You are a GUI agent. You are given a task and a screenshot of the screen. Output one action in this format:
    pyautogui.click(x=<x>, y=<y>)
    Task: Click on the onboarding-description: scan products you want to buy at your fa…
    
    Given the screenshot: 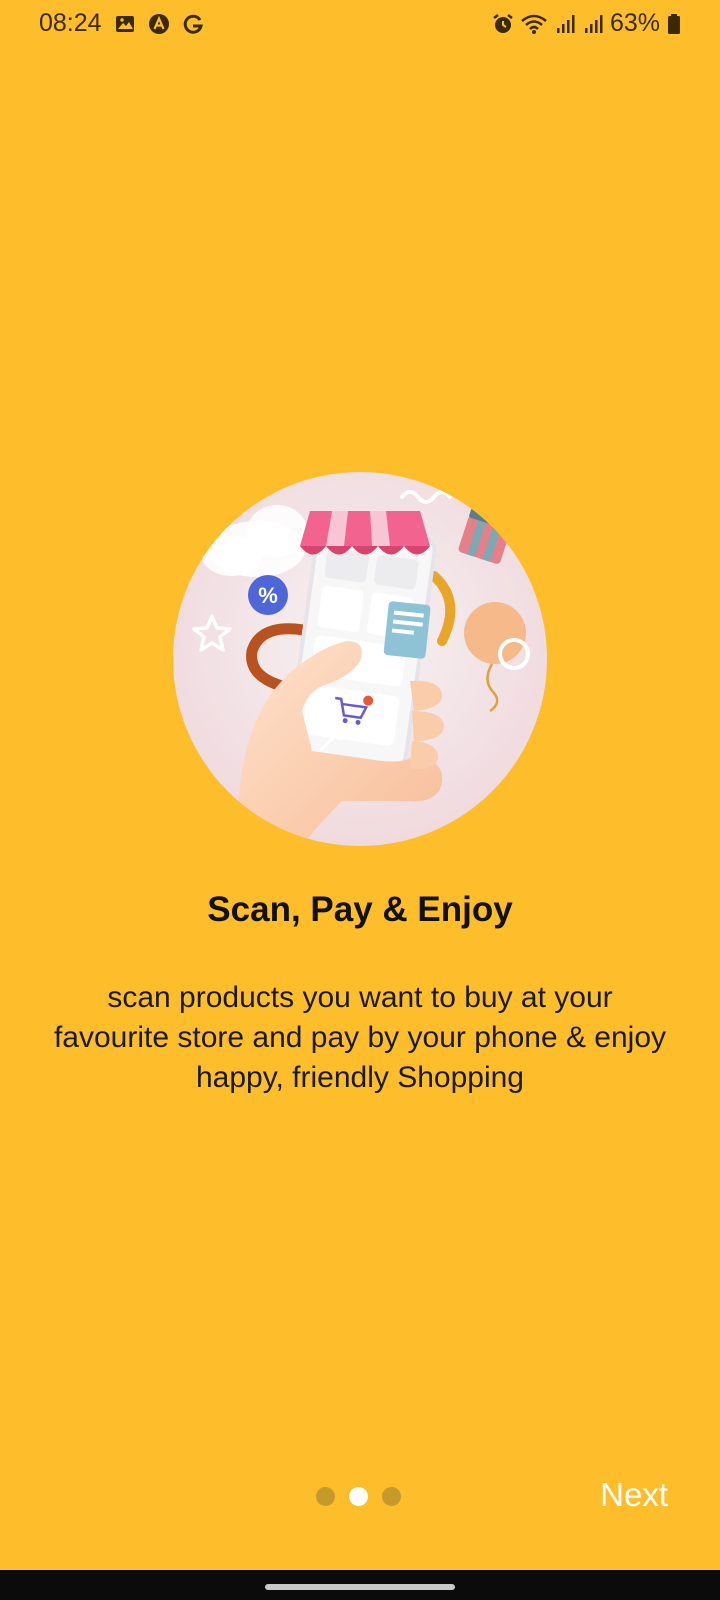 What is the action you would take?
    pyautogui.click(x=360, y=1037)
    